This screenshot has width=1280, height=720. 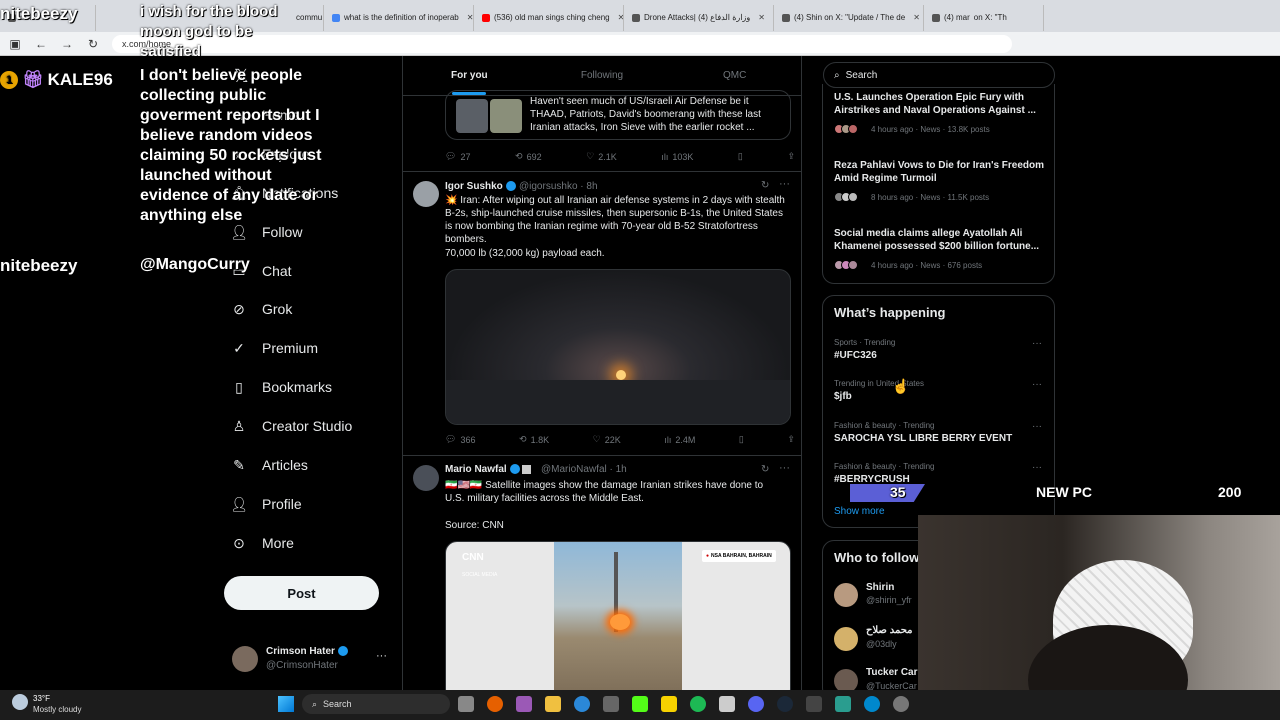 I want to click on chat-message: @MangoCurry, so click(x=195, y=264).